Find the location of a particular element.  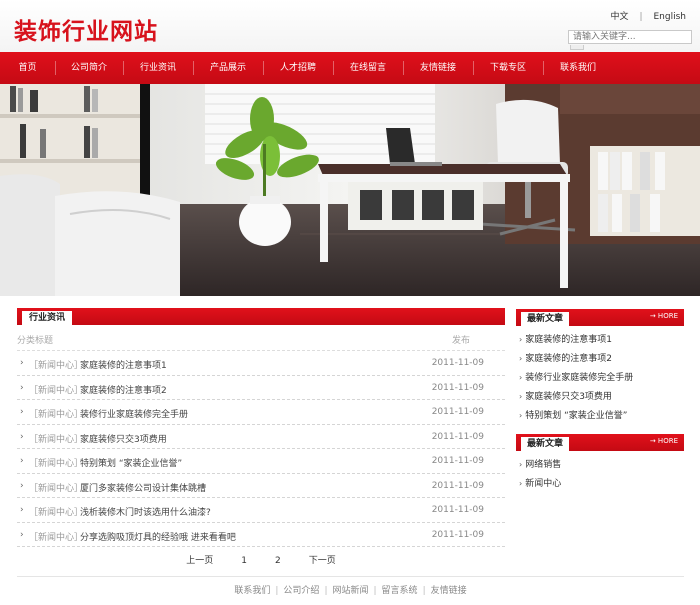

language-switcher: 中文 | English is located at coordinates (648, 15).